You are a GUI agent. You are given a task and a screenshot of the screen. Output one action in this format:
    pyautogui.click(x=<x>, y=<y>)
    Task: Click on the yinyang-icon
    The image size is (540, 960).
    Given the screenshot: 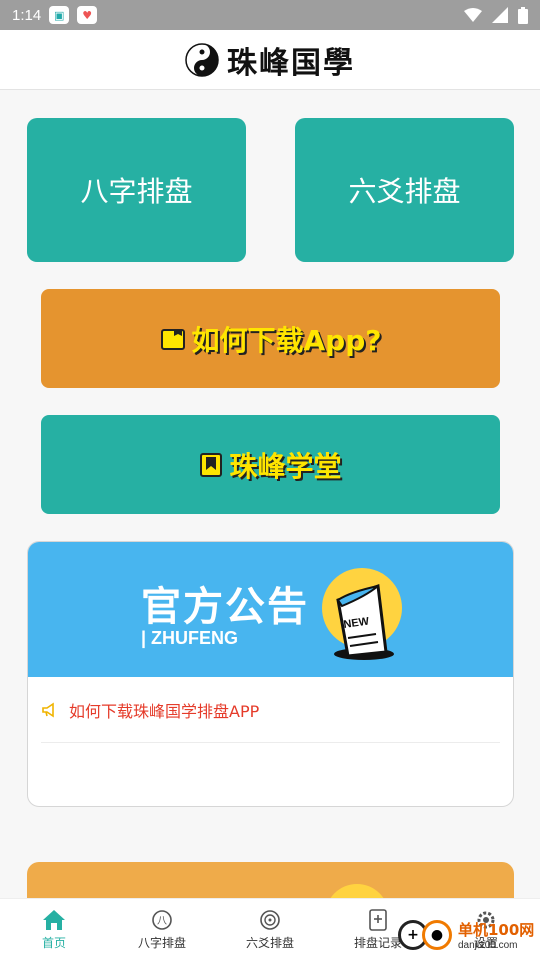 What is the action you would take?
    pyautogui.click(x=202, y=59)
    